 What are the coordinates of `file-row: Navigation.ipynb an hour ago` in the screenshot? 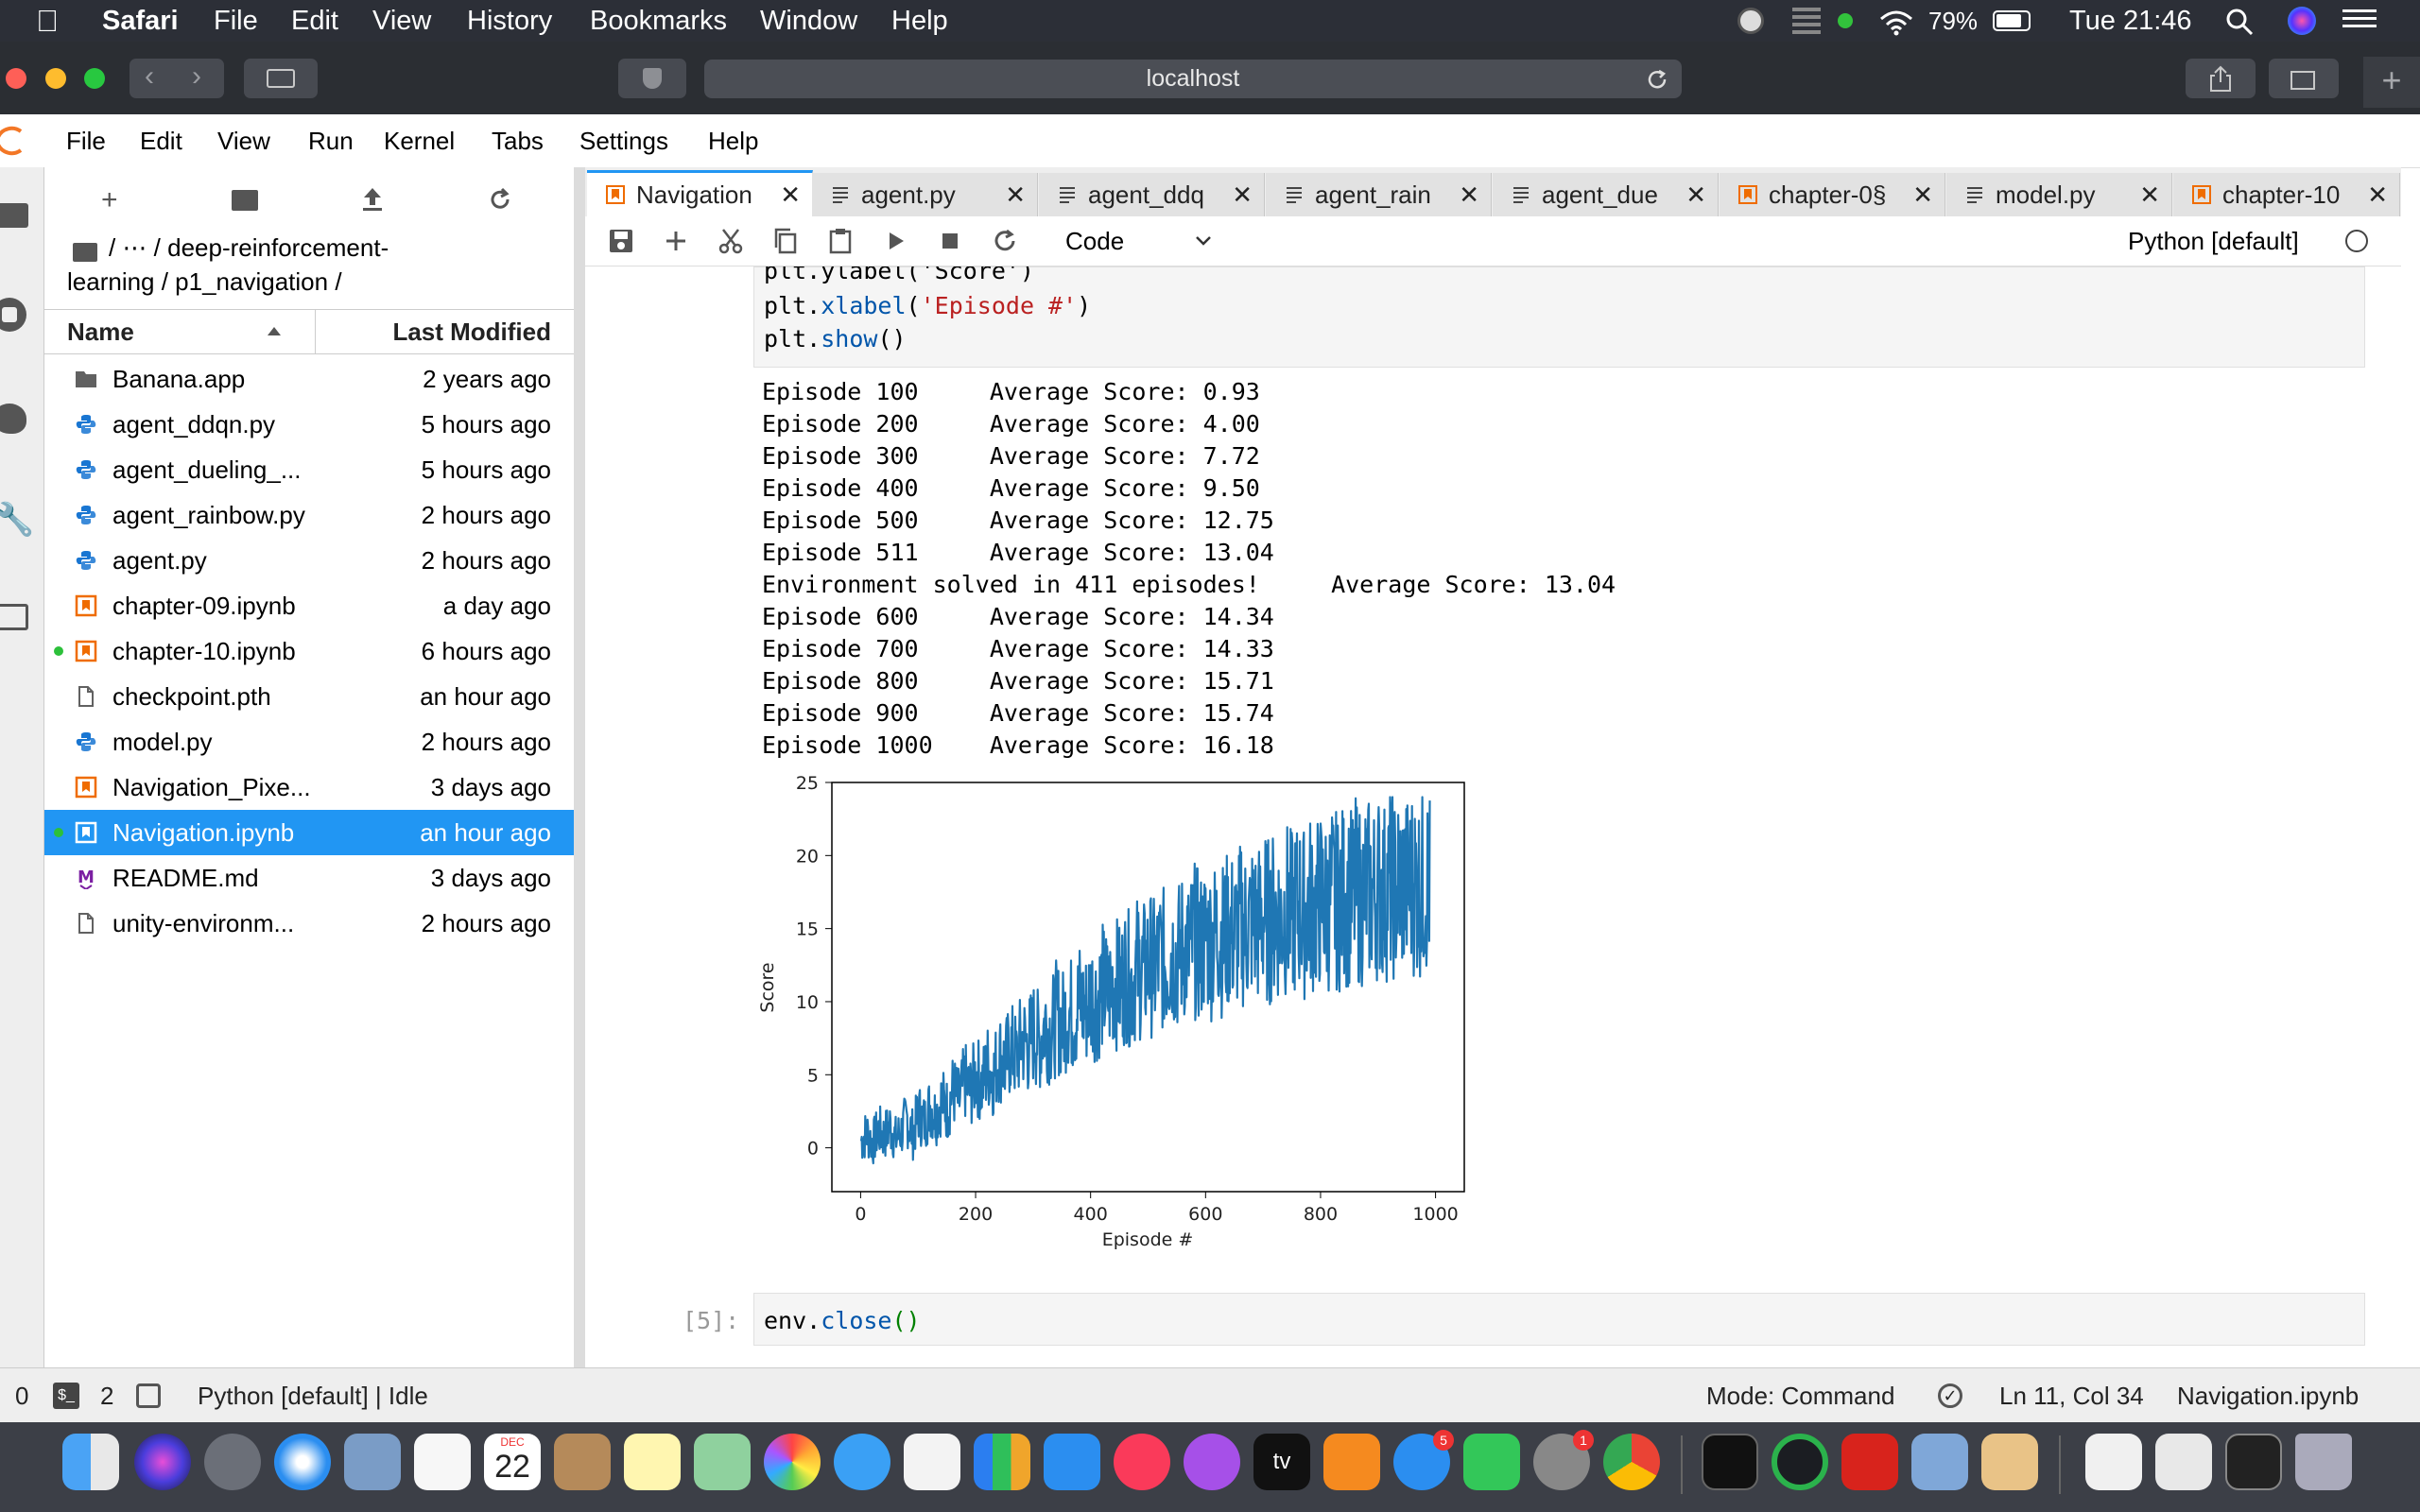 It's located at (309, 832).